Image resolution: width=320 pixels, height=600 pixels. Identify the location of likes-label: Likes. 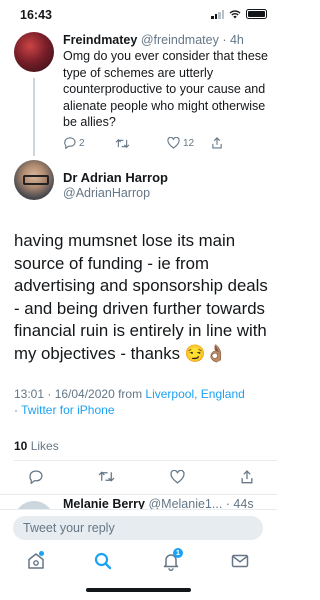
(43, 446).